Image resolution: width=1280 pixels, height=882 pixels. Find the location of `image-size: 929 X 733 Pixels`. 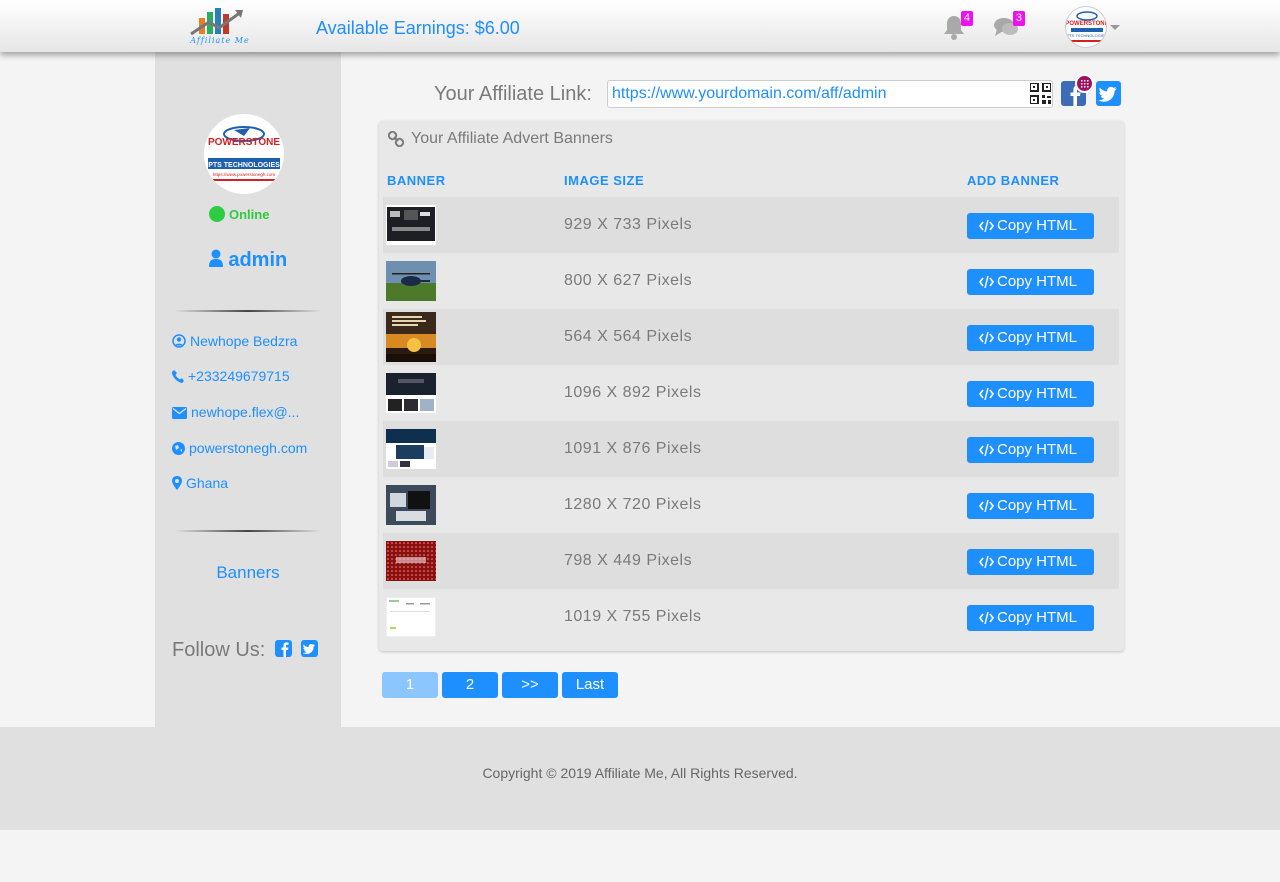

image-size: 929 X 733 Pixels is located at coordinates (628, 224).